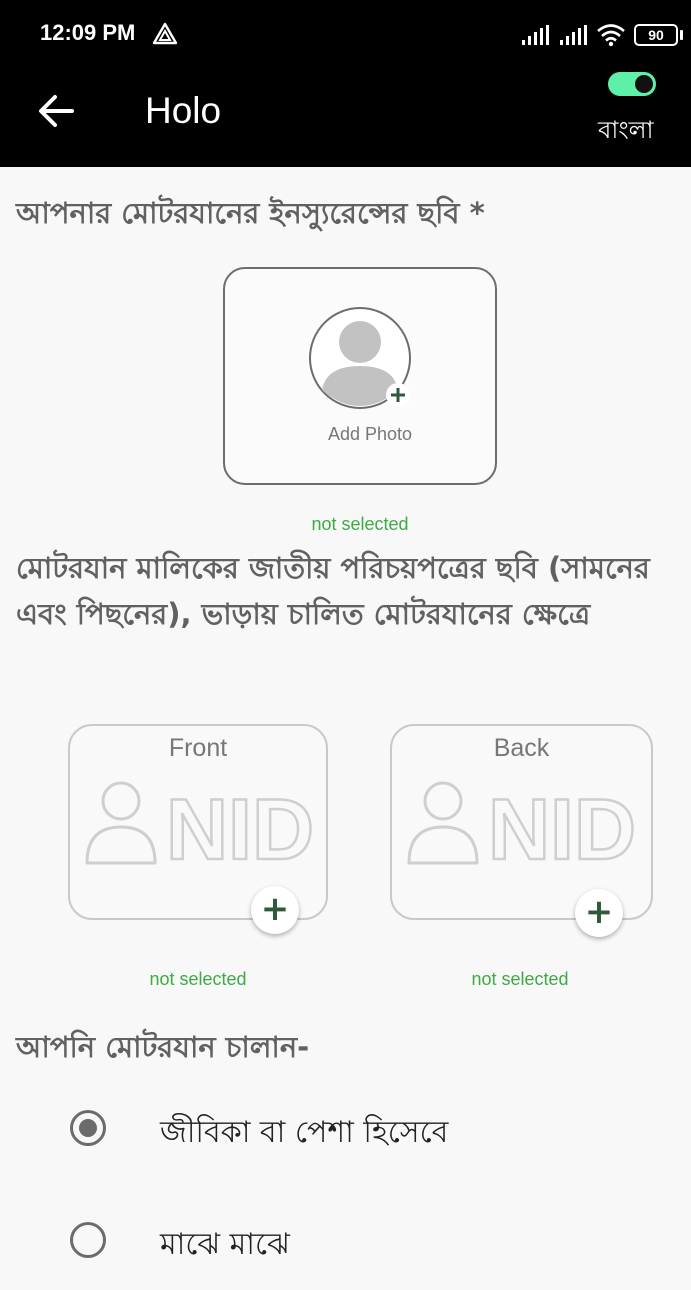 The width and height of the screenshot is (691, 1290). Describe the element at coordinates (225, 1244) in the screenshot. I see `radio-label: মাঝে মাঝে` at that location.